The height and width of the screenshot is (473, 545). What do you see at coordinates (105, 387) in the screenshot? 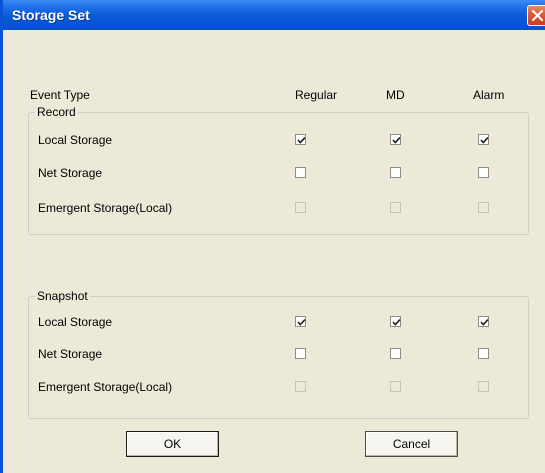
I see `snapshot-emergent-storage-label: Emergent Storage(Local)` at bounding box center [105, 387].